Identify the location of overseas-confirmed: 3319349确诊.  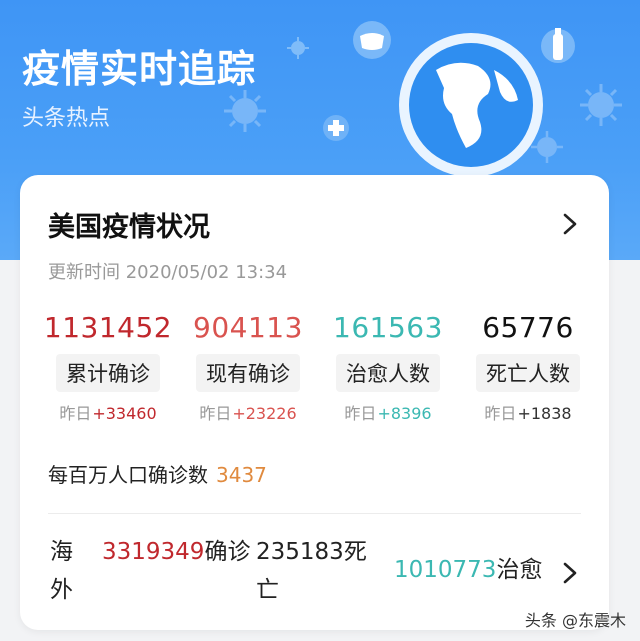
(177, 552).